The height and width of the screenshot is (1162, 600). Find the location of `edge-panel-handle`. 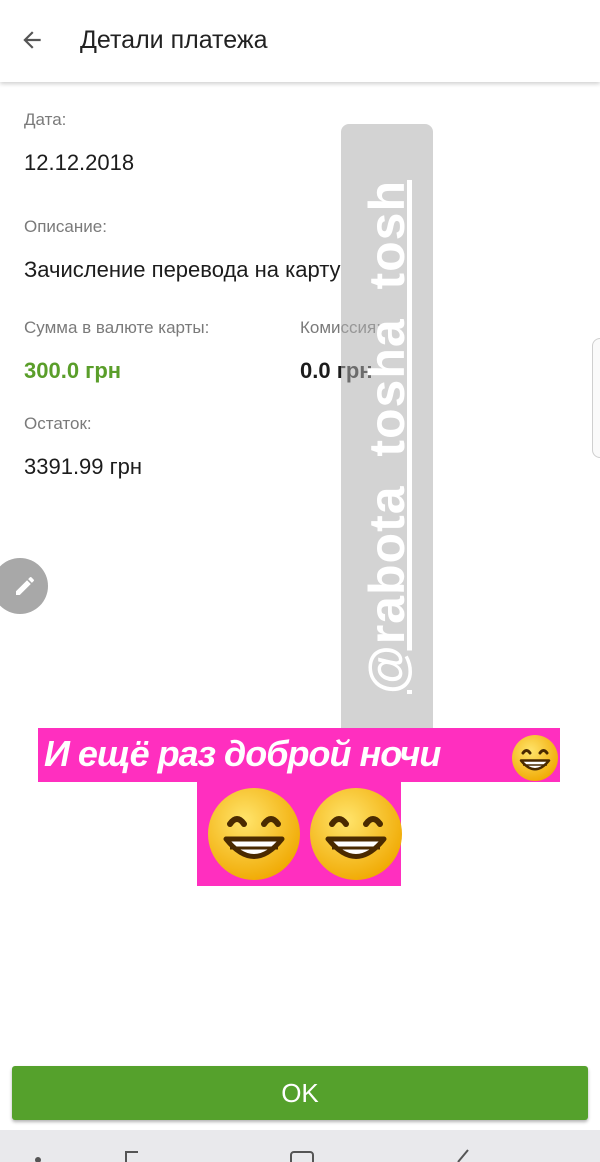

edge-panel-handle is located at coordinates (596, 398).